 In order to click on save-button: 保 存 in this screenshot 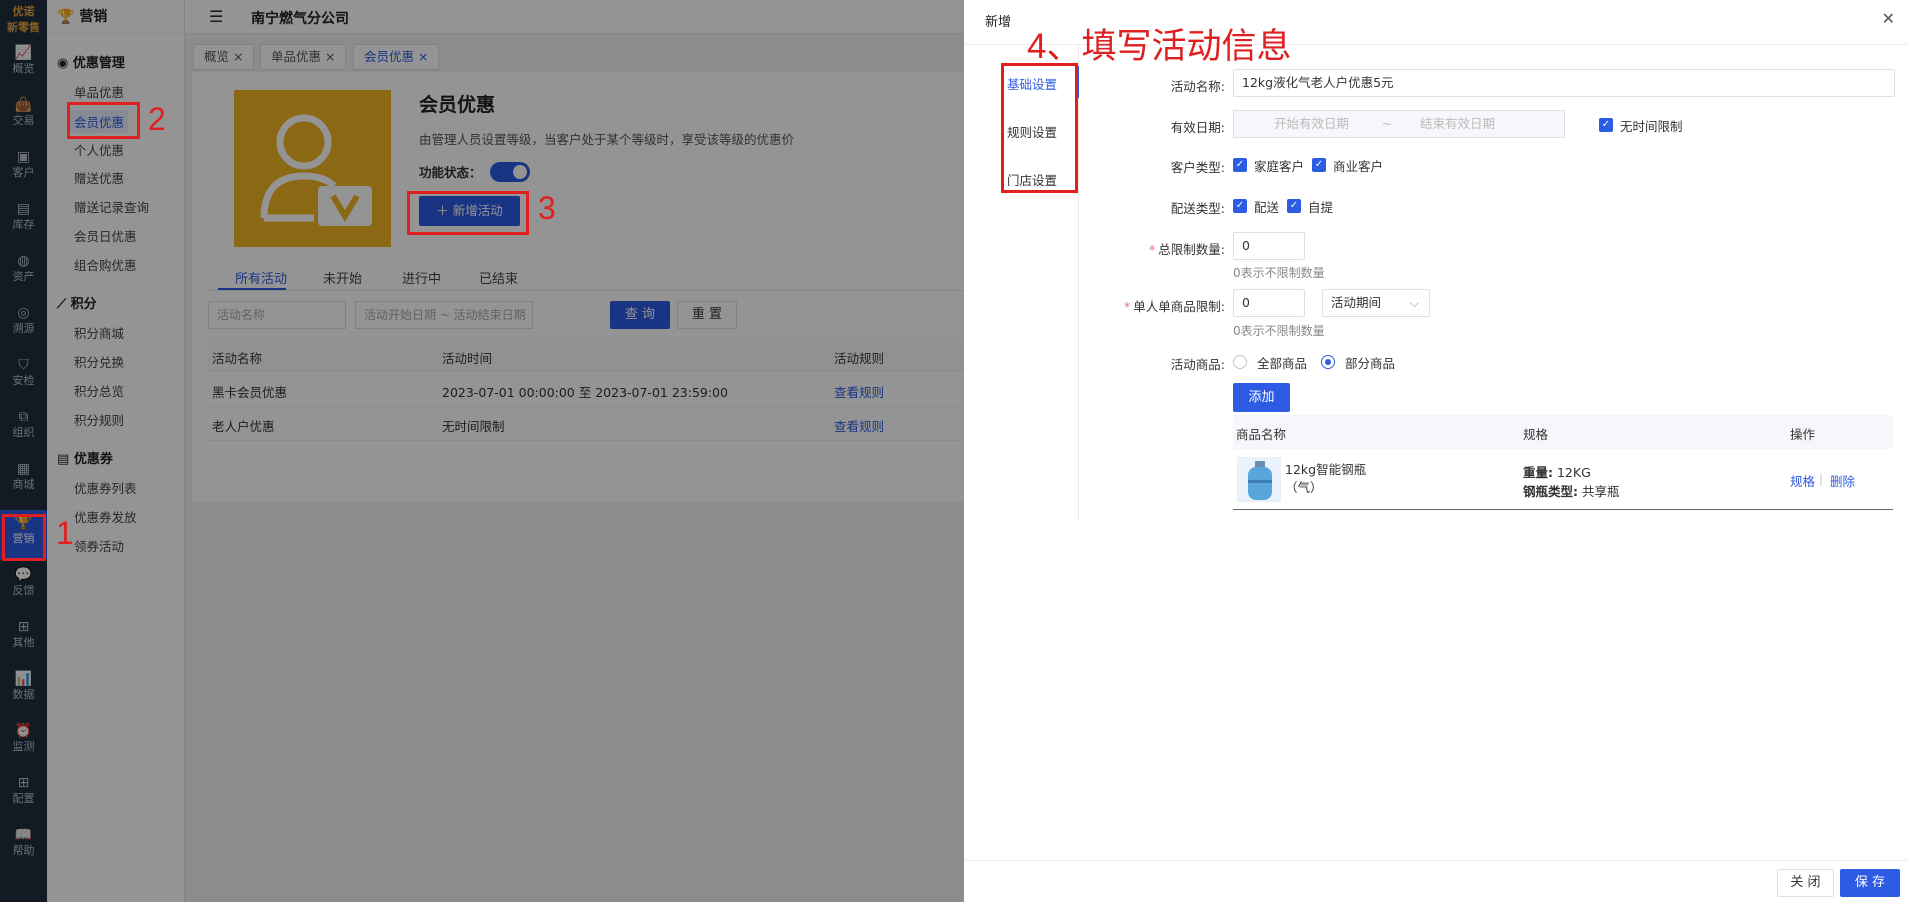, I will do `click(1870, 883)`.